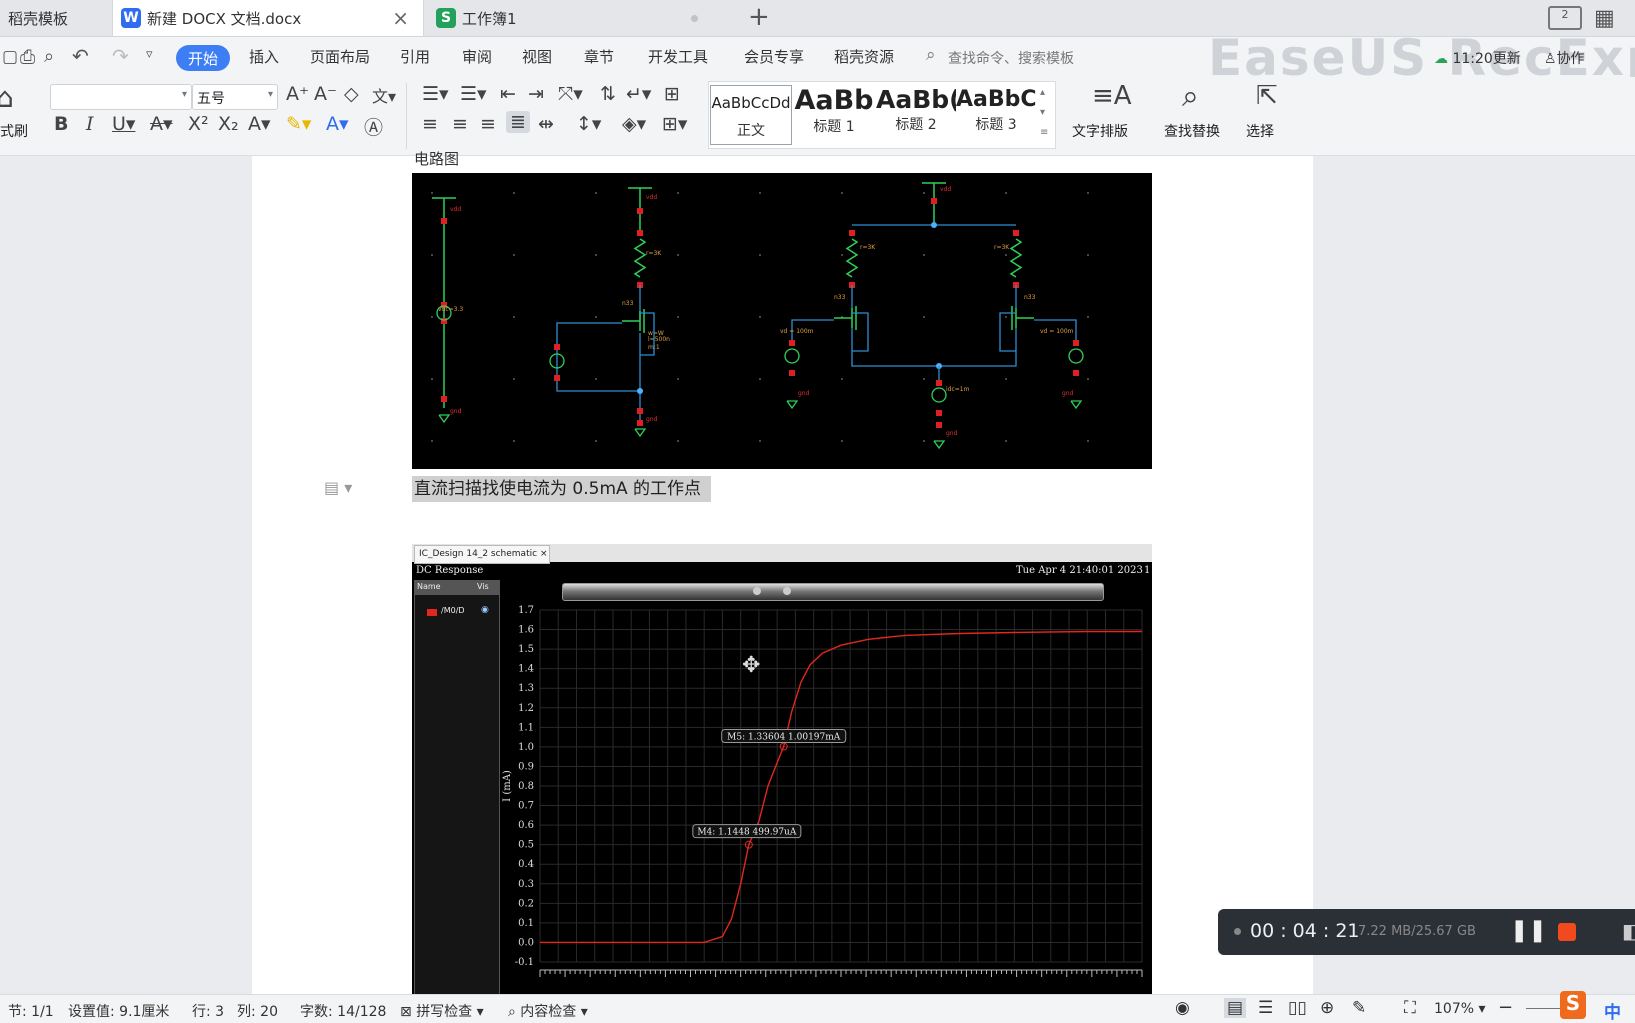 The height and width of the screenshot is (1023, 1635). I want to click on chinese-layout-icon: ⤧▾, so click(570, 94).